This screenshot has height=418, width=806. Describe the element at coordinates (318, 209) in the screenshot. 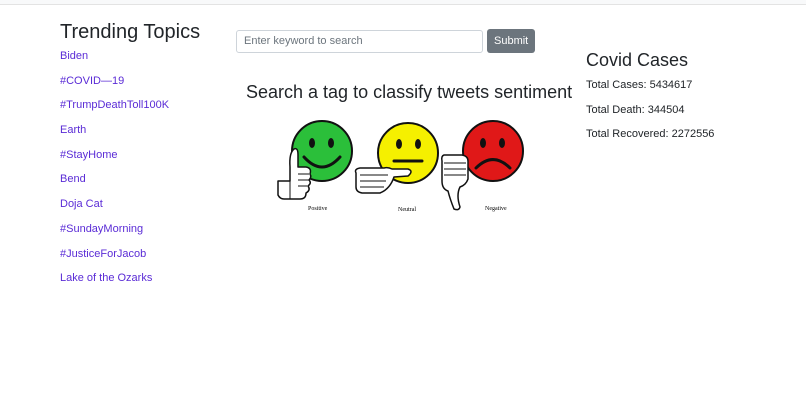

I see `positive-label: Positive` at that location.